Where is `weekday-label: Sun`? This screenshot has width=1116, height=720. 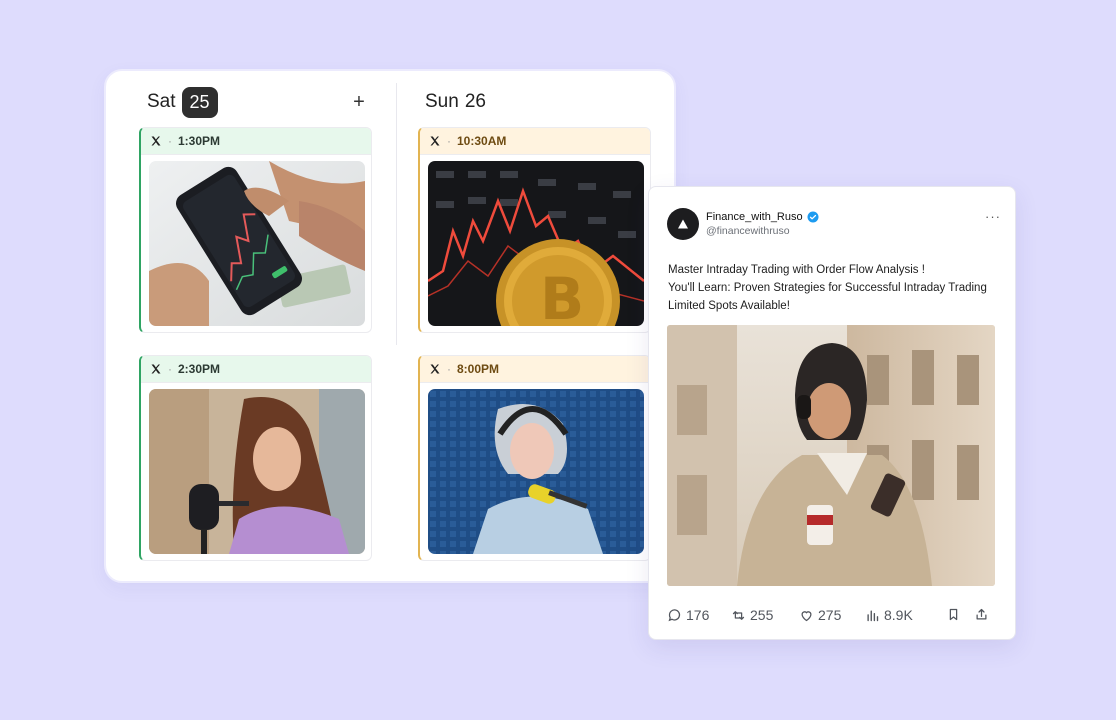 weekday-label: Sun is located at coordinates (442, 101).